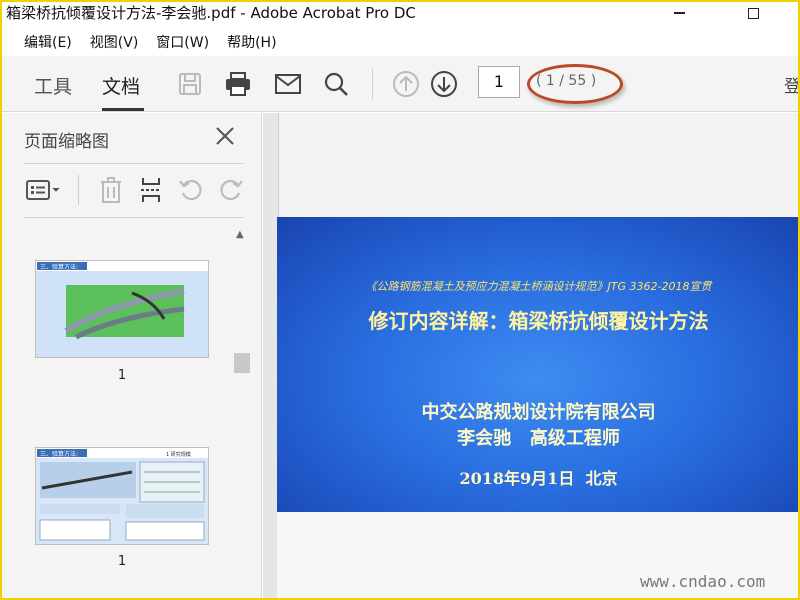 This screenshot has width=800, height=600. I want to click on save-icon, so click(190, 84).